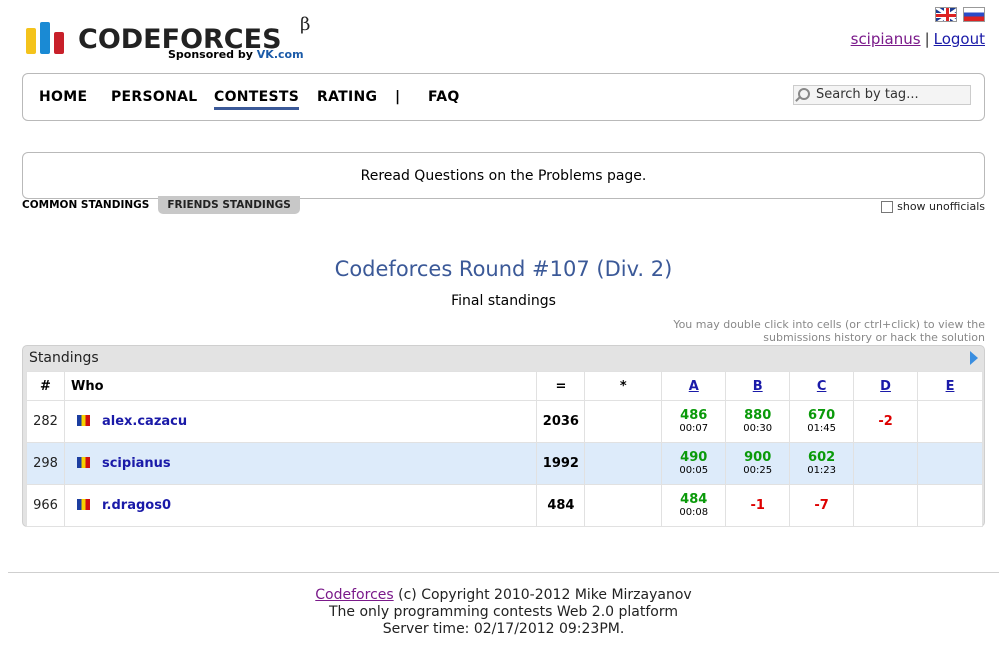 This screenshot has width=1007, height=645. What do you see at coordinates (974, 14) in the screenshot?
I see `russia-flag-icon` at bounding box center [974, 14].